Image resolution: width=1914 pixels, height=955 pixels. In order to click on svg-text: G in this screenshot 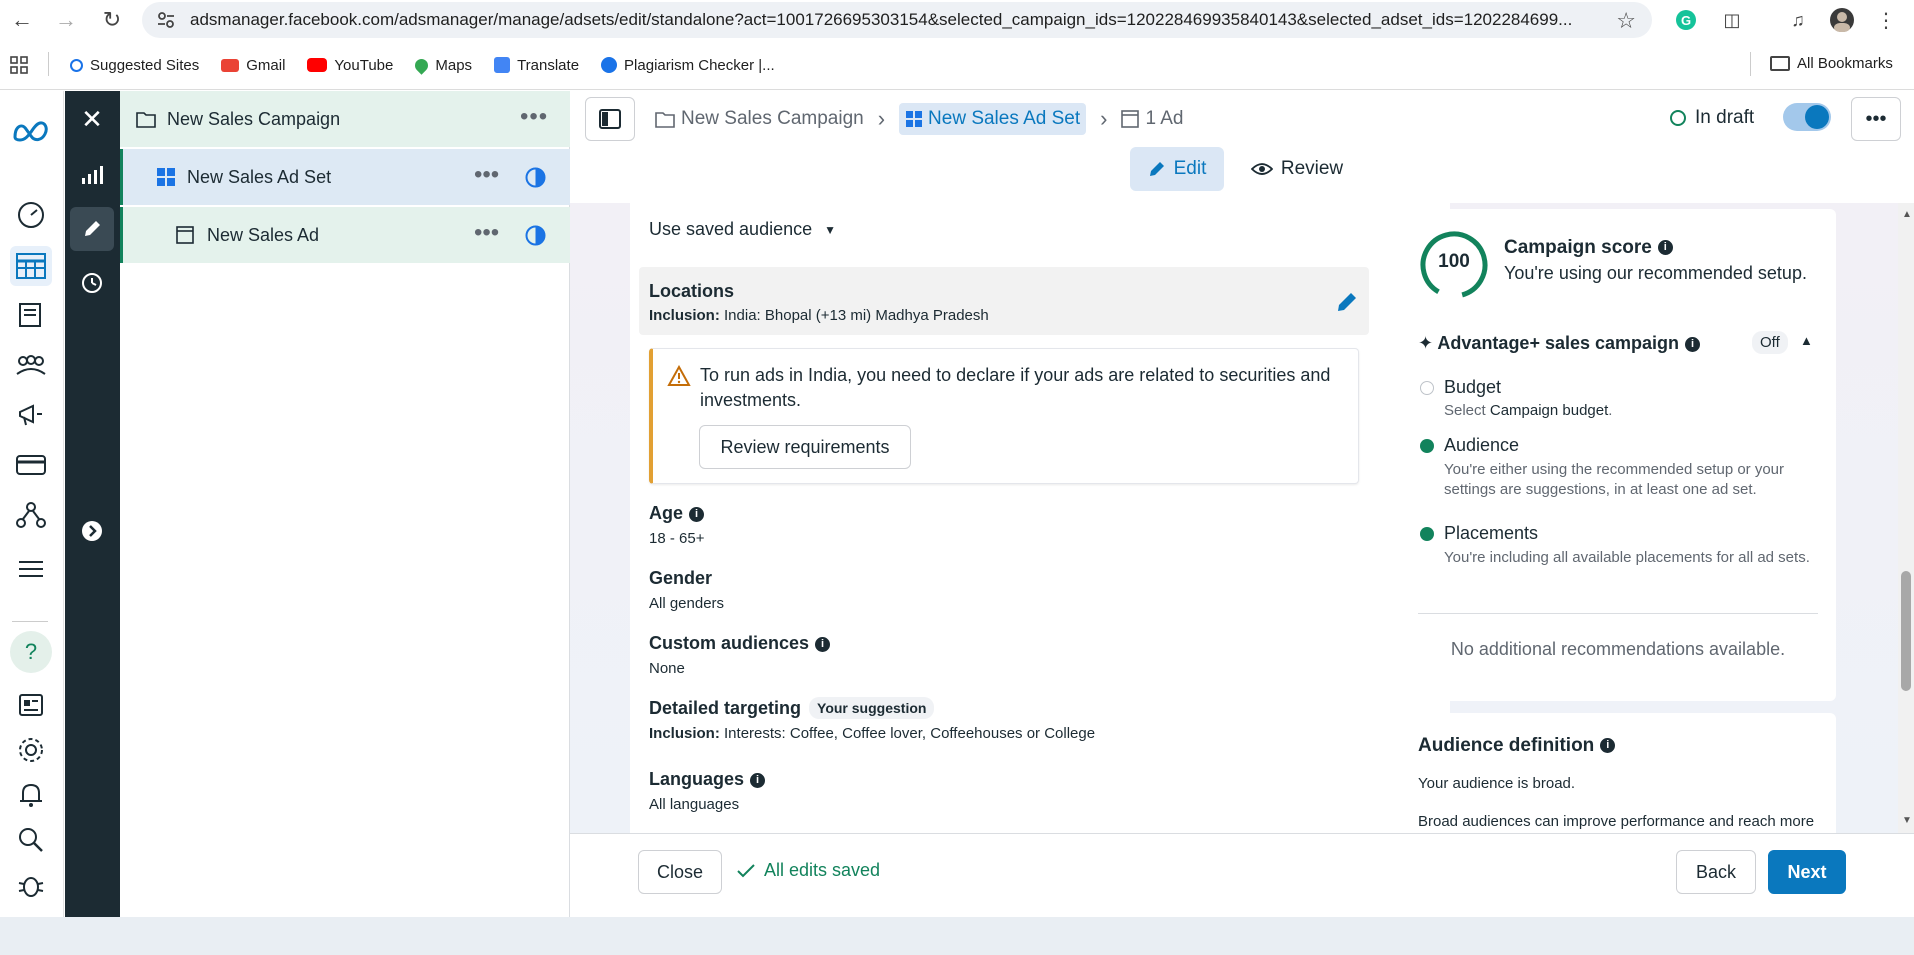, I will do `click(1686, 20)`.